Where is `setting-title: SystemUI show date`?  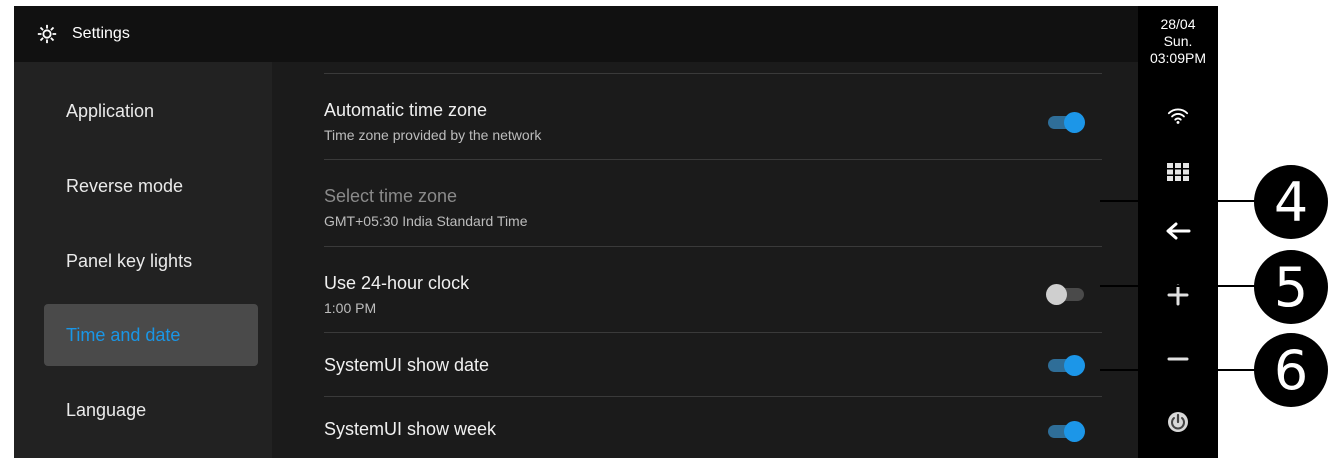 setting-title: SystemUI show date is located at coordinates (407, 365).